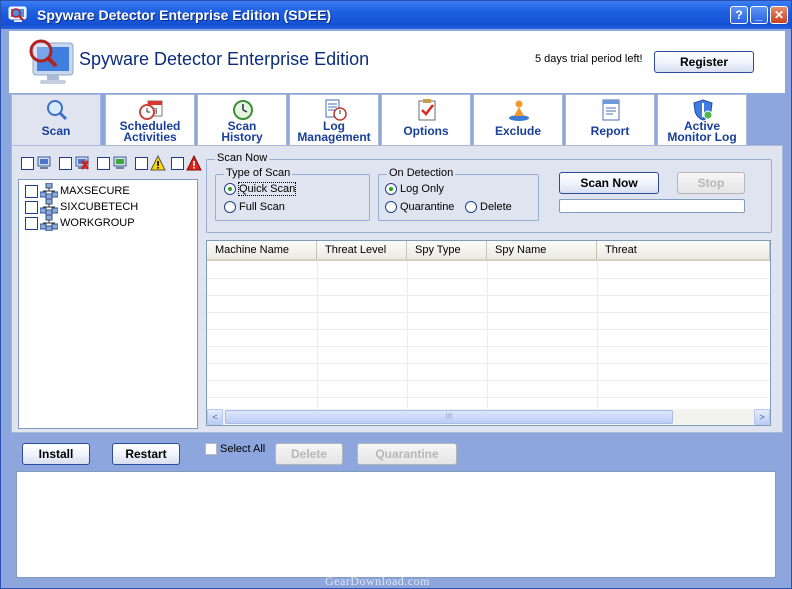 The image size is (792, 589). What do you see at coordinates (82, 163) in the screenshot?
I see `computer-red-icon` at bounding box center [82, 163].